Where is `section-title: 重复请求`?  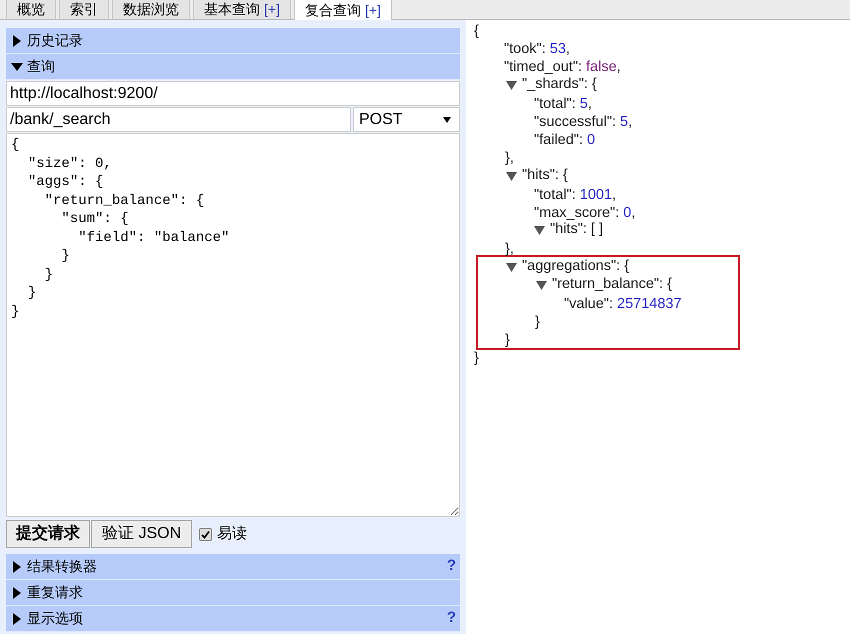 section-title: 重复请求 is located at coordinates (55, 592).